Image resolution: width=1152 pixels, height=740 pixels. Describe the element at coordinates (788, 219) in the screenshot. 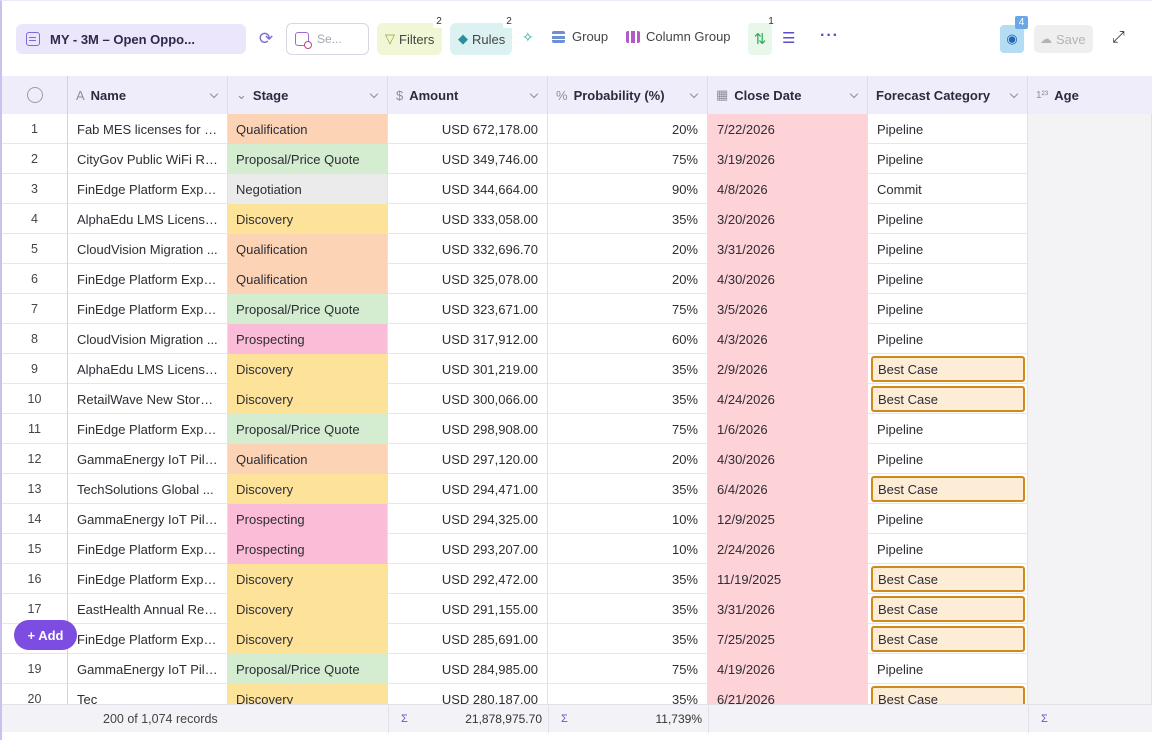

I see `close-date-cell: 3/20/2026` at that location.